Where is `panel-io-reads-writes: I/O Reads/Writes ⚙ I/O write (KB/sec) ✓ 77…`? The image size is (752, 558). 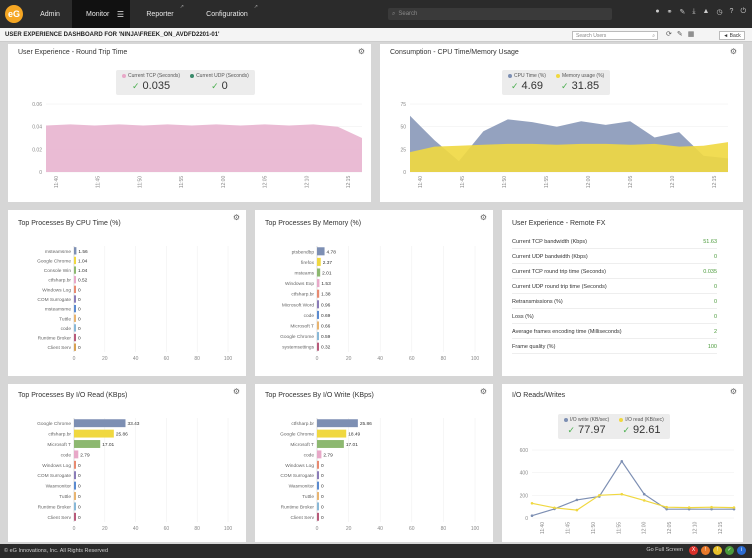 panel-io-reads-writes: I/O Reads/Writes ⚙ I/O write (KB/sec) ✓ 77… is located at coordinates (622, 463).